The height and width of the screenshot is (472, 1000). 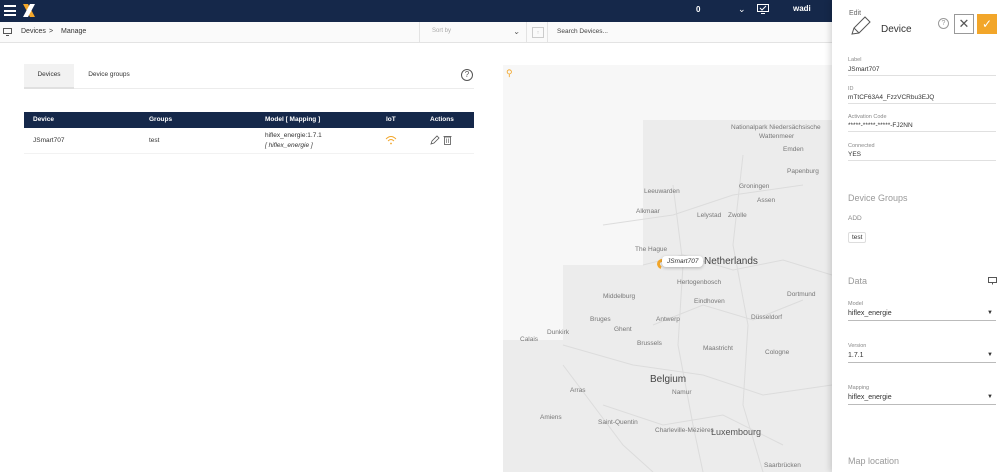 I want to click on wifi-icon, so click(x=391, y=140).